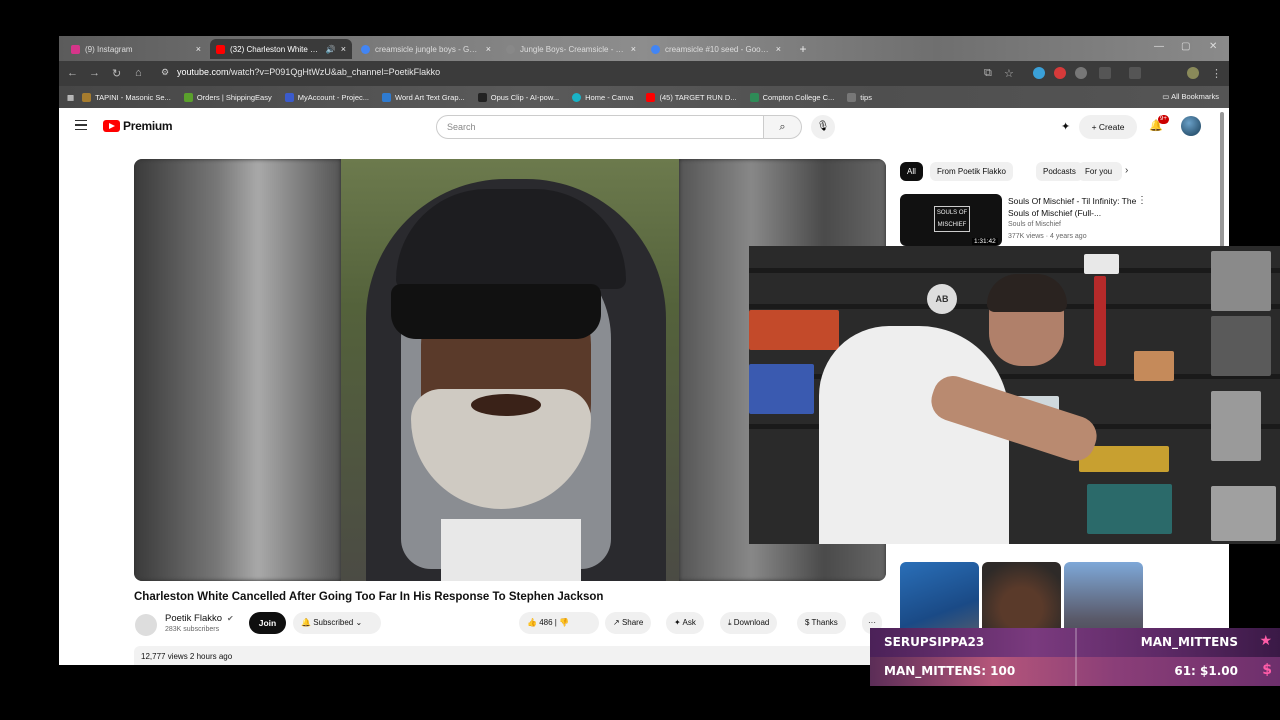  What do you see at coordinates (1126, 170) in the screenshot?
I see `chevron-right-icon: ›` at bounding box center [1126, 170].